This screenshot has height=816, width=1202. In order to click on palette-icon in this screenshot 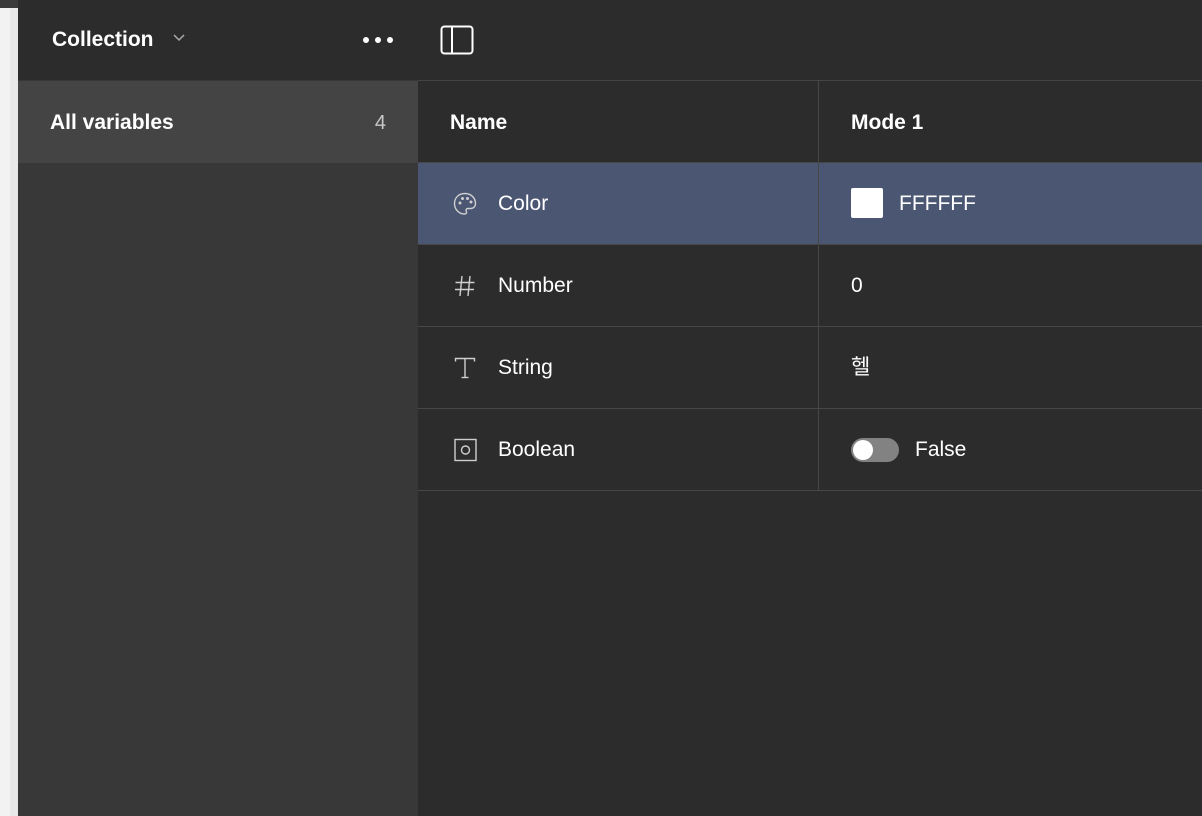, I will do `click(465, 203)`.